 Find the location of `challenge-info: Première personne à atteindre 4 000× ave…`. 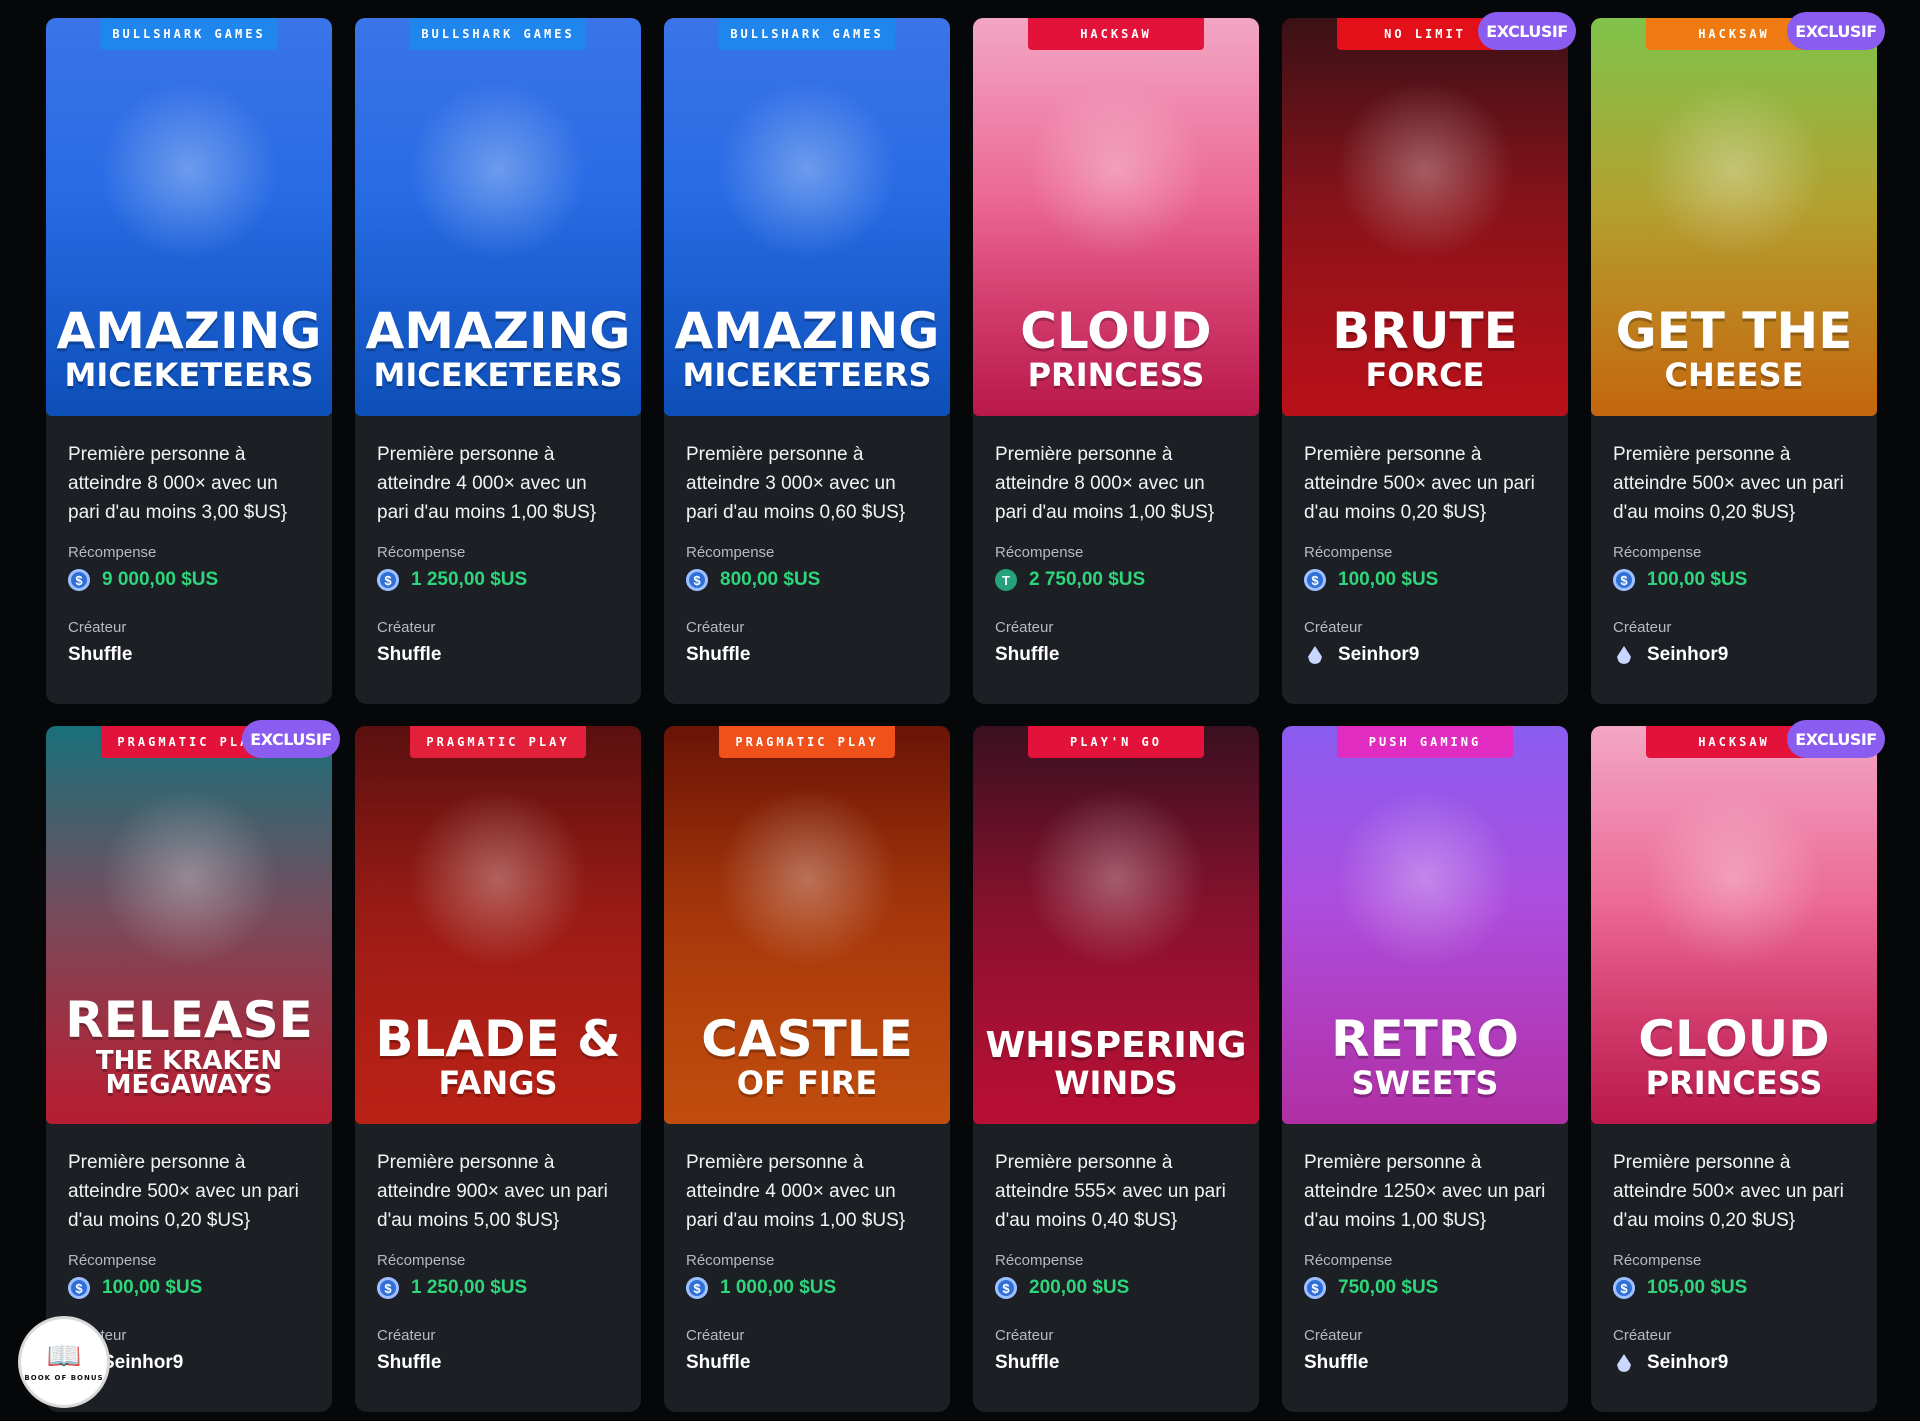

challenge-info: Première personne à atteindre 4 000× ave… is located at coordinates (807, 1249).